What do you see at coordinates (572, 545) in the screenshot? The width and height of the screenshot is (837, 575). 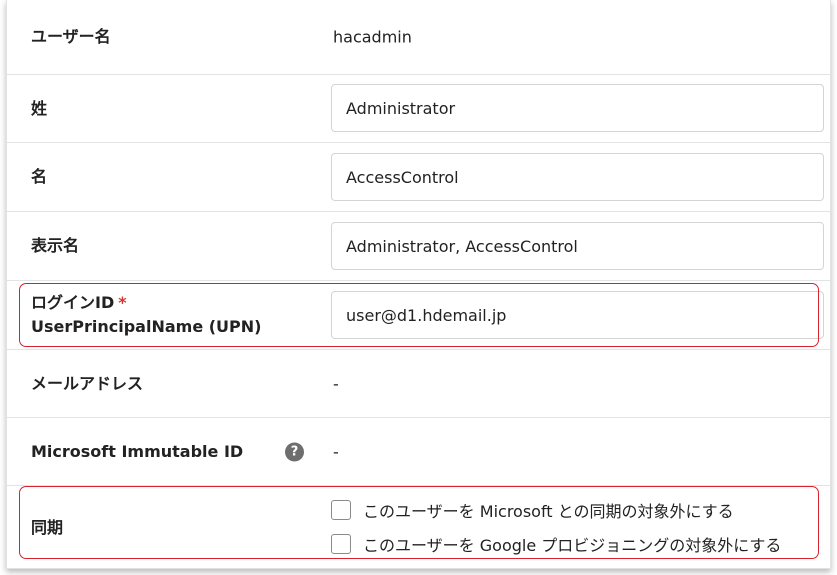 I see `exclude-google-provisioning-label: このユーザーを Google プロビジョニングの対象外にする` at bounding box center [572, 545].